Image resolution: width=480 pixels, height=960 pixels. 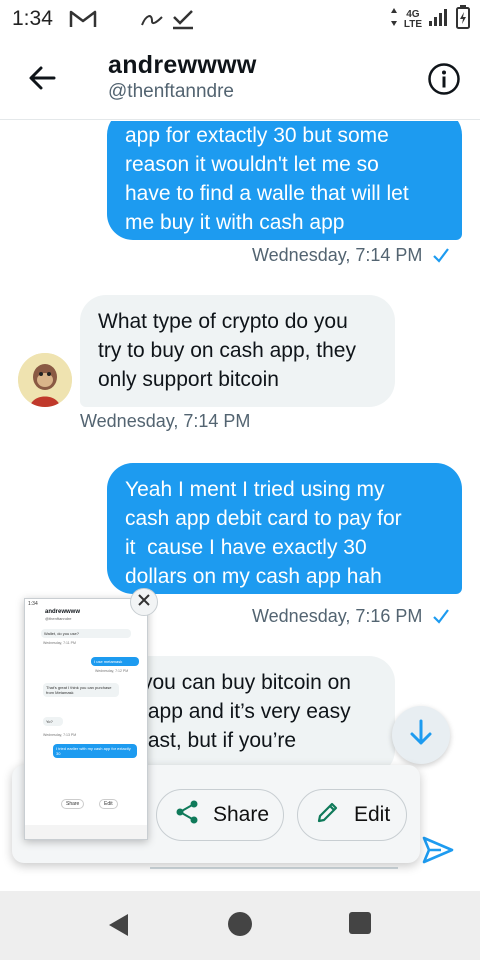 What do you see at coordinates (335, 815) in the screenshot?
I see `pencil-icon` at bounding box center [335, 815].